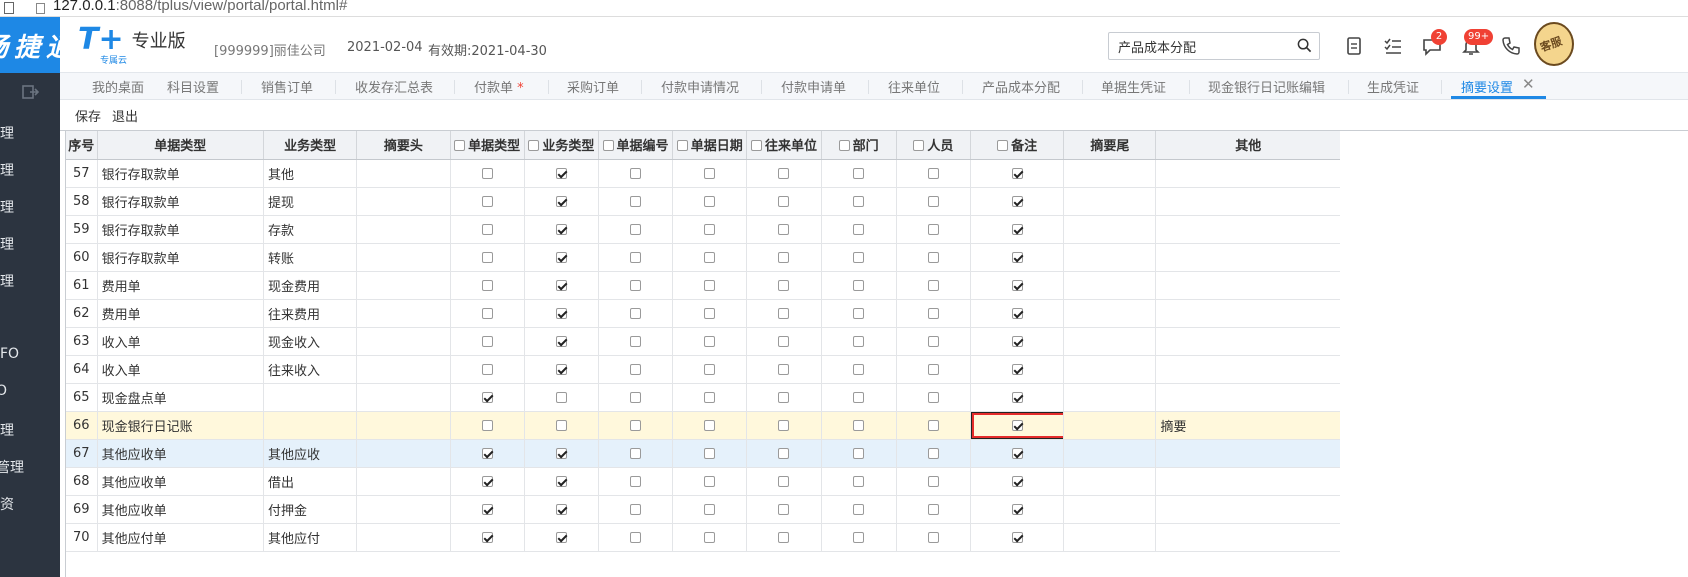  I want to click on table-row: 60 银行存取款单 转账, so click(703, 257).